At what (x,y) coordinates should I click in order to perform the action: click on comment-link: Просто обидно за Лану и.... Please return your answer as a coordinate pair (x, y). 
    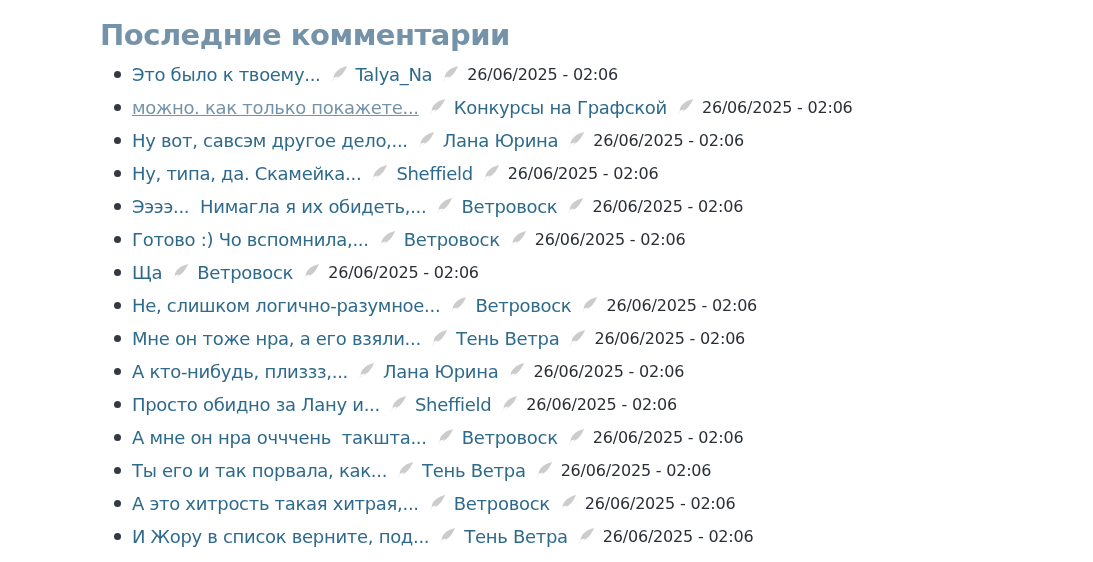
    Looking at the image, I should click on (256, 404).